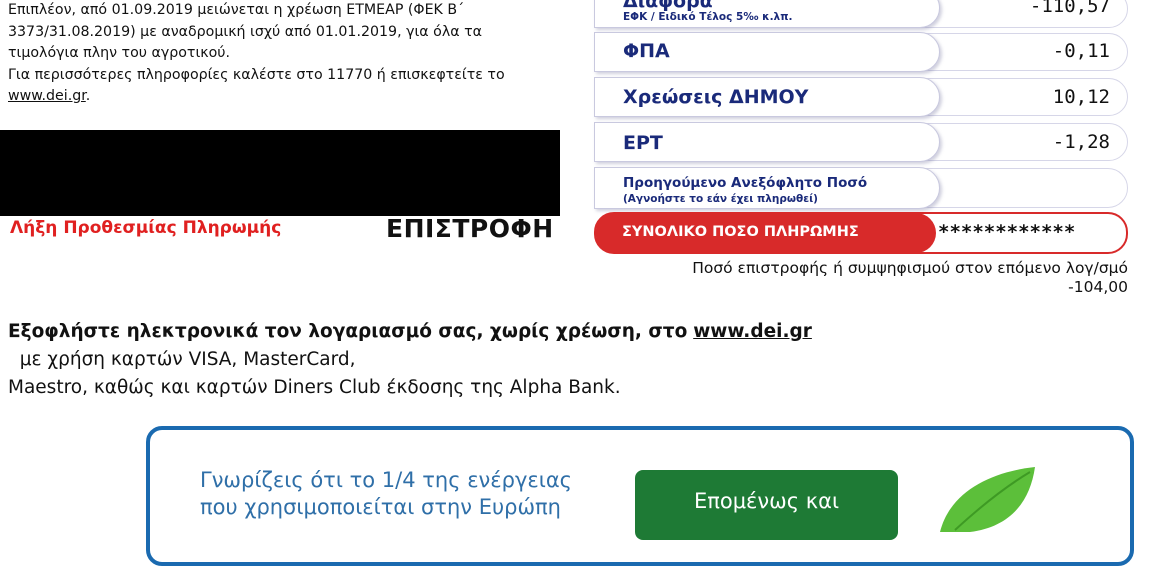 The image size is (1165, 566). I want to click on banner-line: Γνωρίζεις ότι το 1/4 της ενέργειας, so click(386, 480).